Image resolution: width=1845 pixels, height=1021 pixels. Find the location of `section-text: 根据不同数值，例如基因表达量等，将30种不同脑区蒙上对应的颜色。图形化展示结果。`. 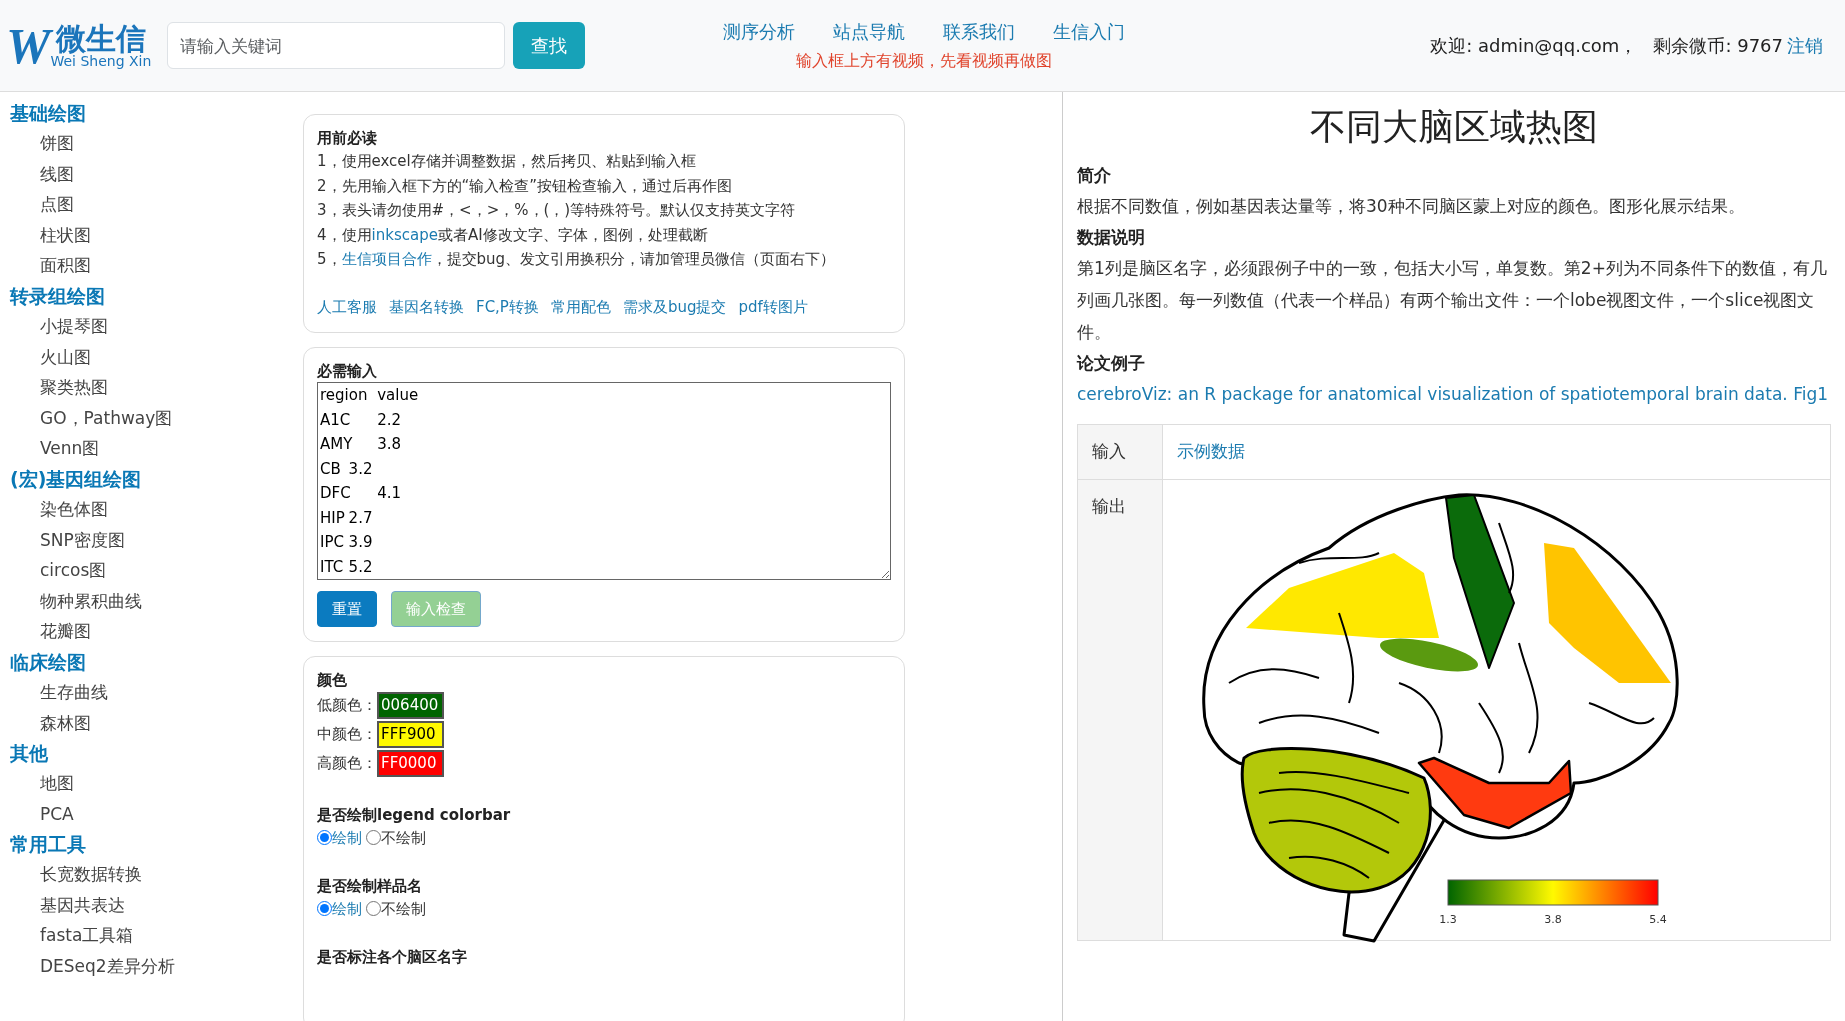

section-text: 根据不同数值，例如基因表达量等，将30种不同脑区蒙上对应的颜色。图形化展示结果。 is located at coordinates (1411, 206).